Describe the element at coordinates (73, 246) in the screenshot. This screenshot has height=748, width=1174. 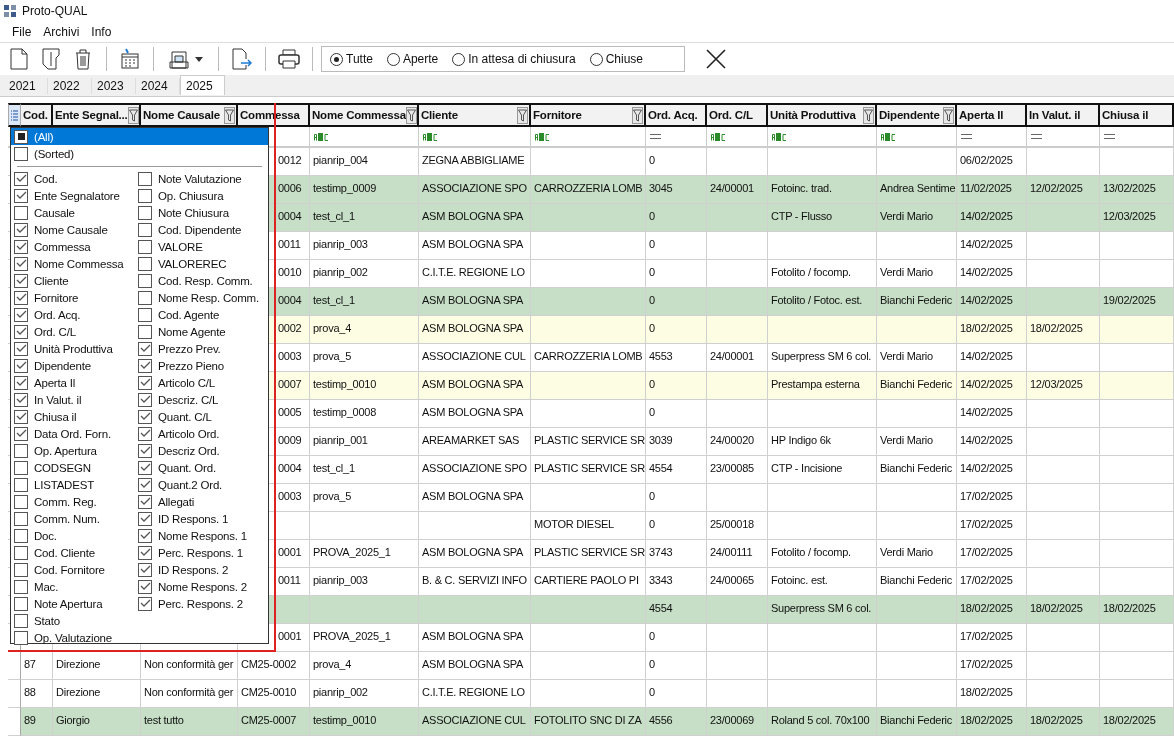
I see `column-checkbox: Commessa` at that location.